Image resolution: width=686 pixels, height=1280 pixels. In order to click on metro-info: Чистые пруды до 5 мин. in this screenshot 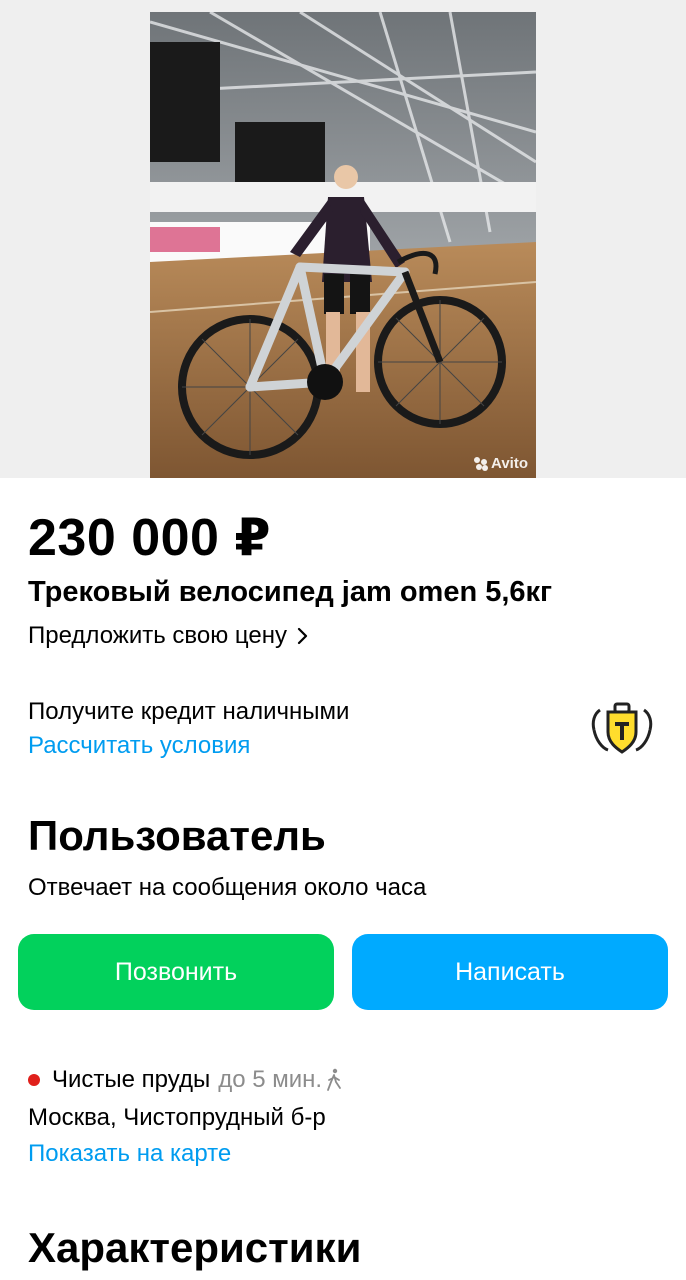, I will do `click(186, 1080)`.